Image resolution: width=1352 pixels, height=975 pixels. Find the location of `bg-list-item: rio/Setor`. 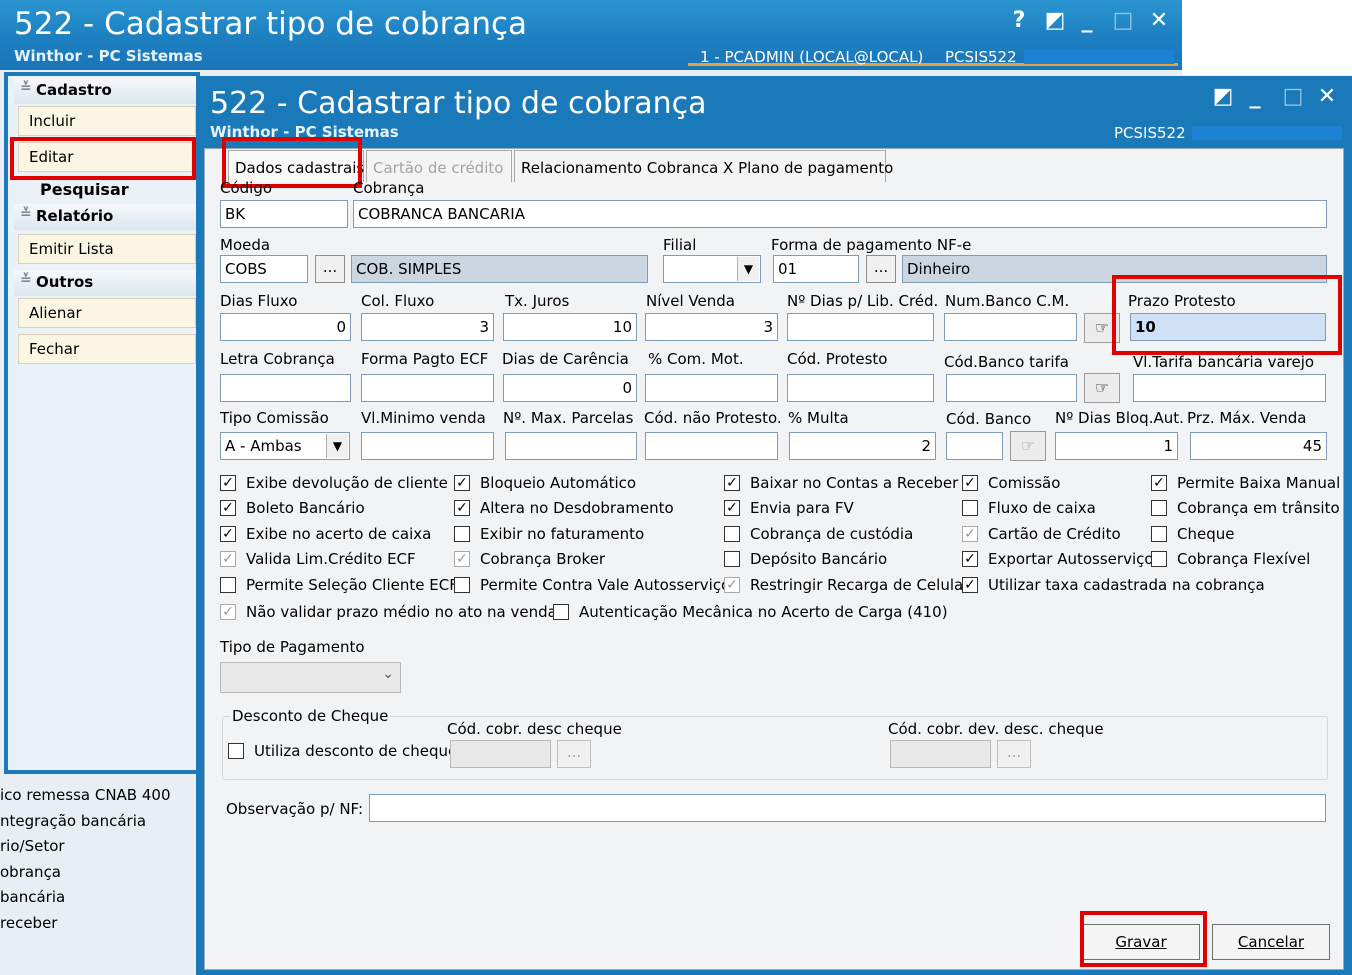

bg-list-item: rio/Setor is located at coordinates (98, 846).